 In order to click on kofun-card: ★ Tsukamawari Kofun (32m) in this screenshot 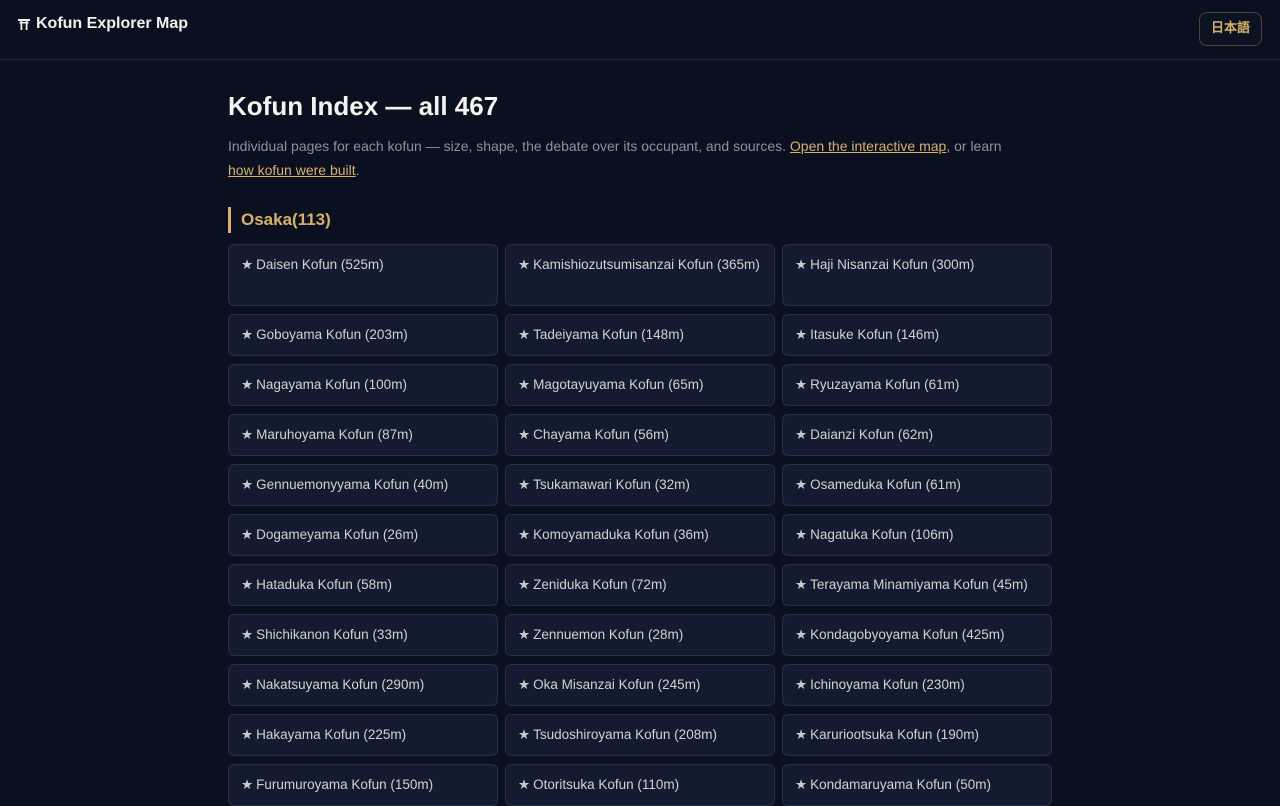, I will do `click(640, 485)`.